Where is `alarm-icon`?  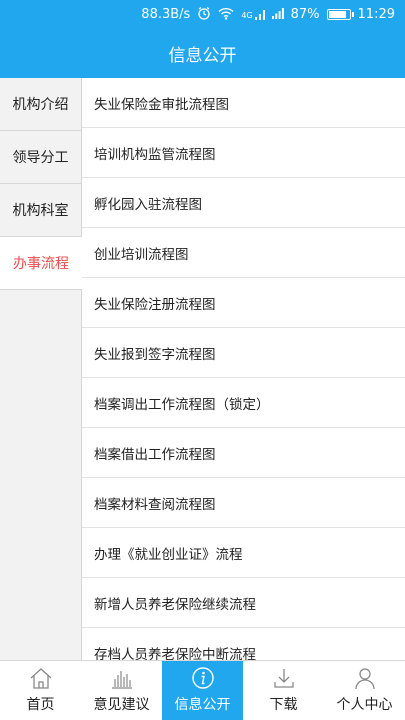
alarm-icon is located at coordinates (204, 14).